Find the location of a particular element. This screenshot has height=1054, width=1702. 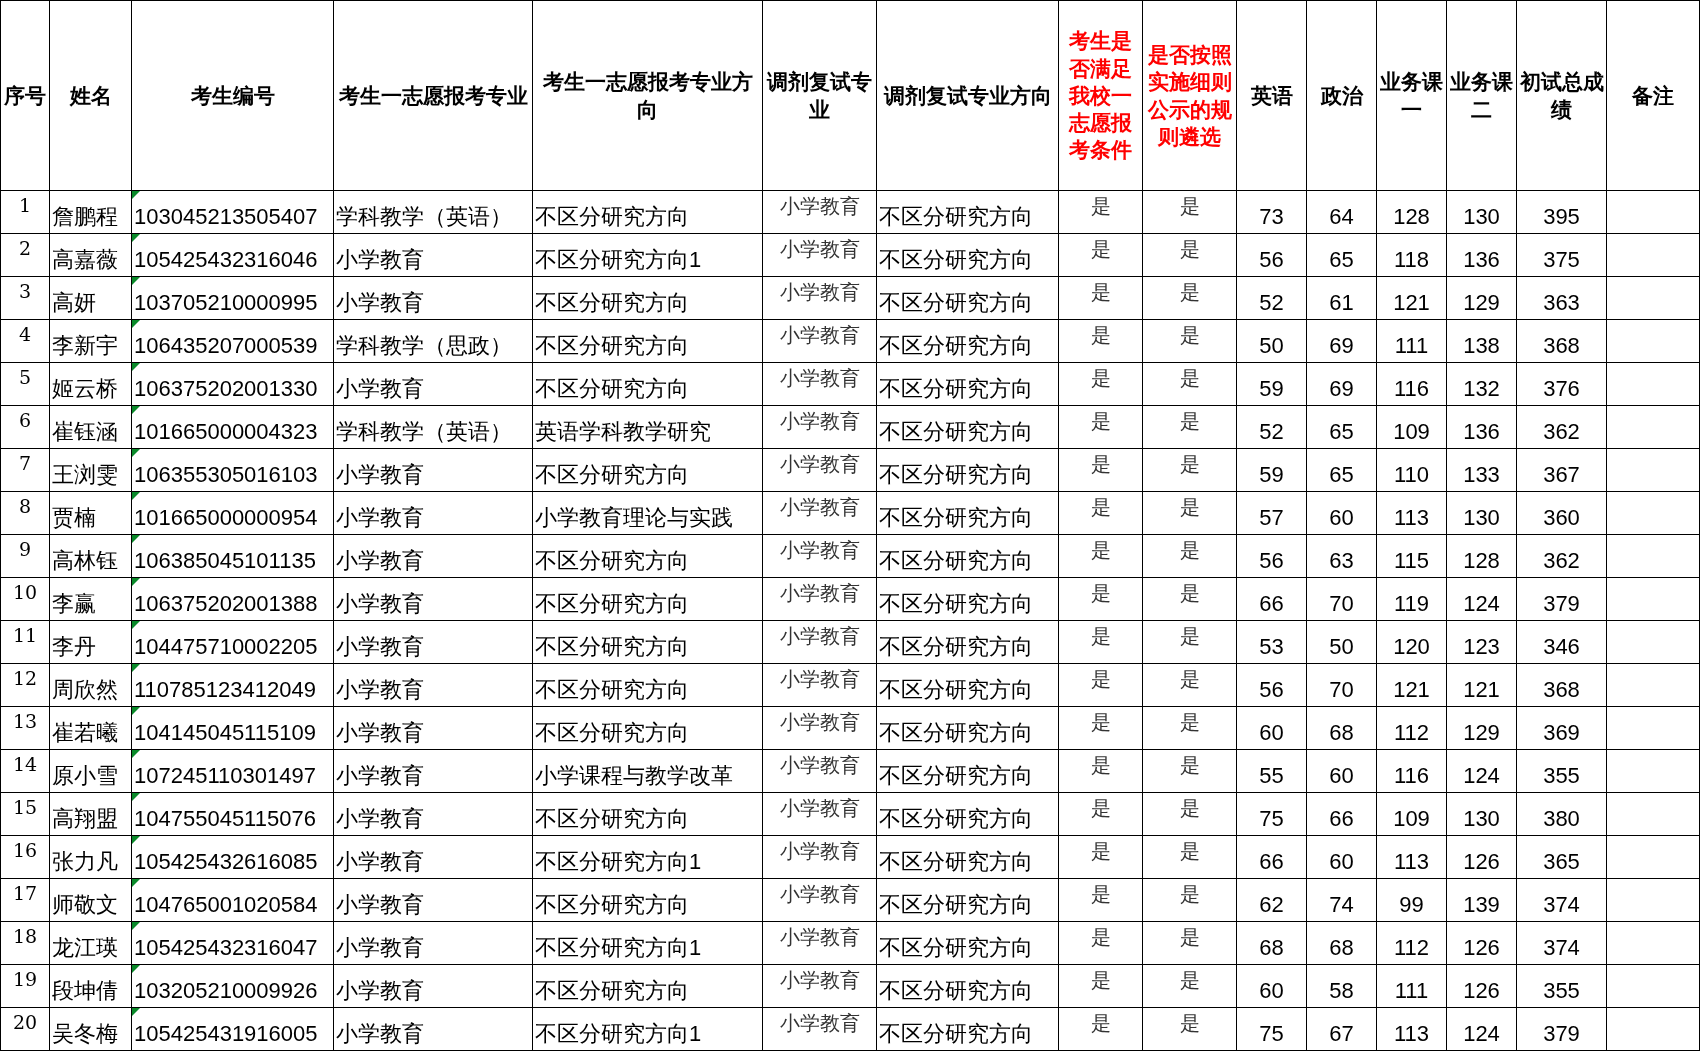

table-cell: 129 is located at coordinates (1481, 728).